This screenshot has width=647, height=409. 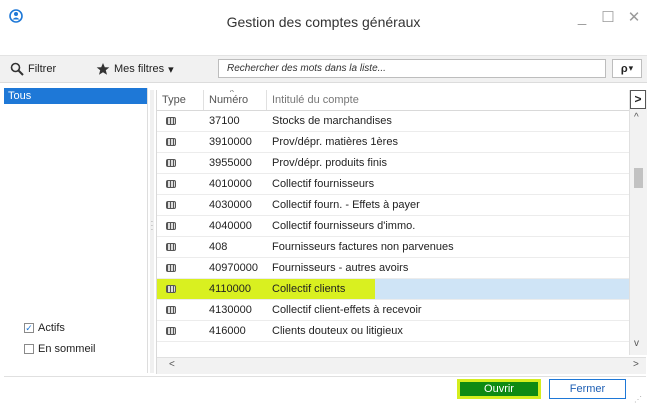 I want to click on account-number-cell: 3955000, so click(x=230, y=163).